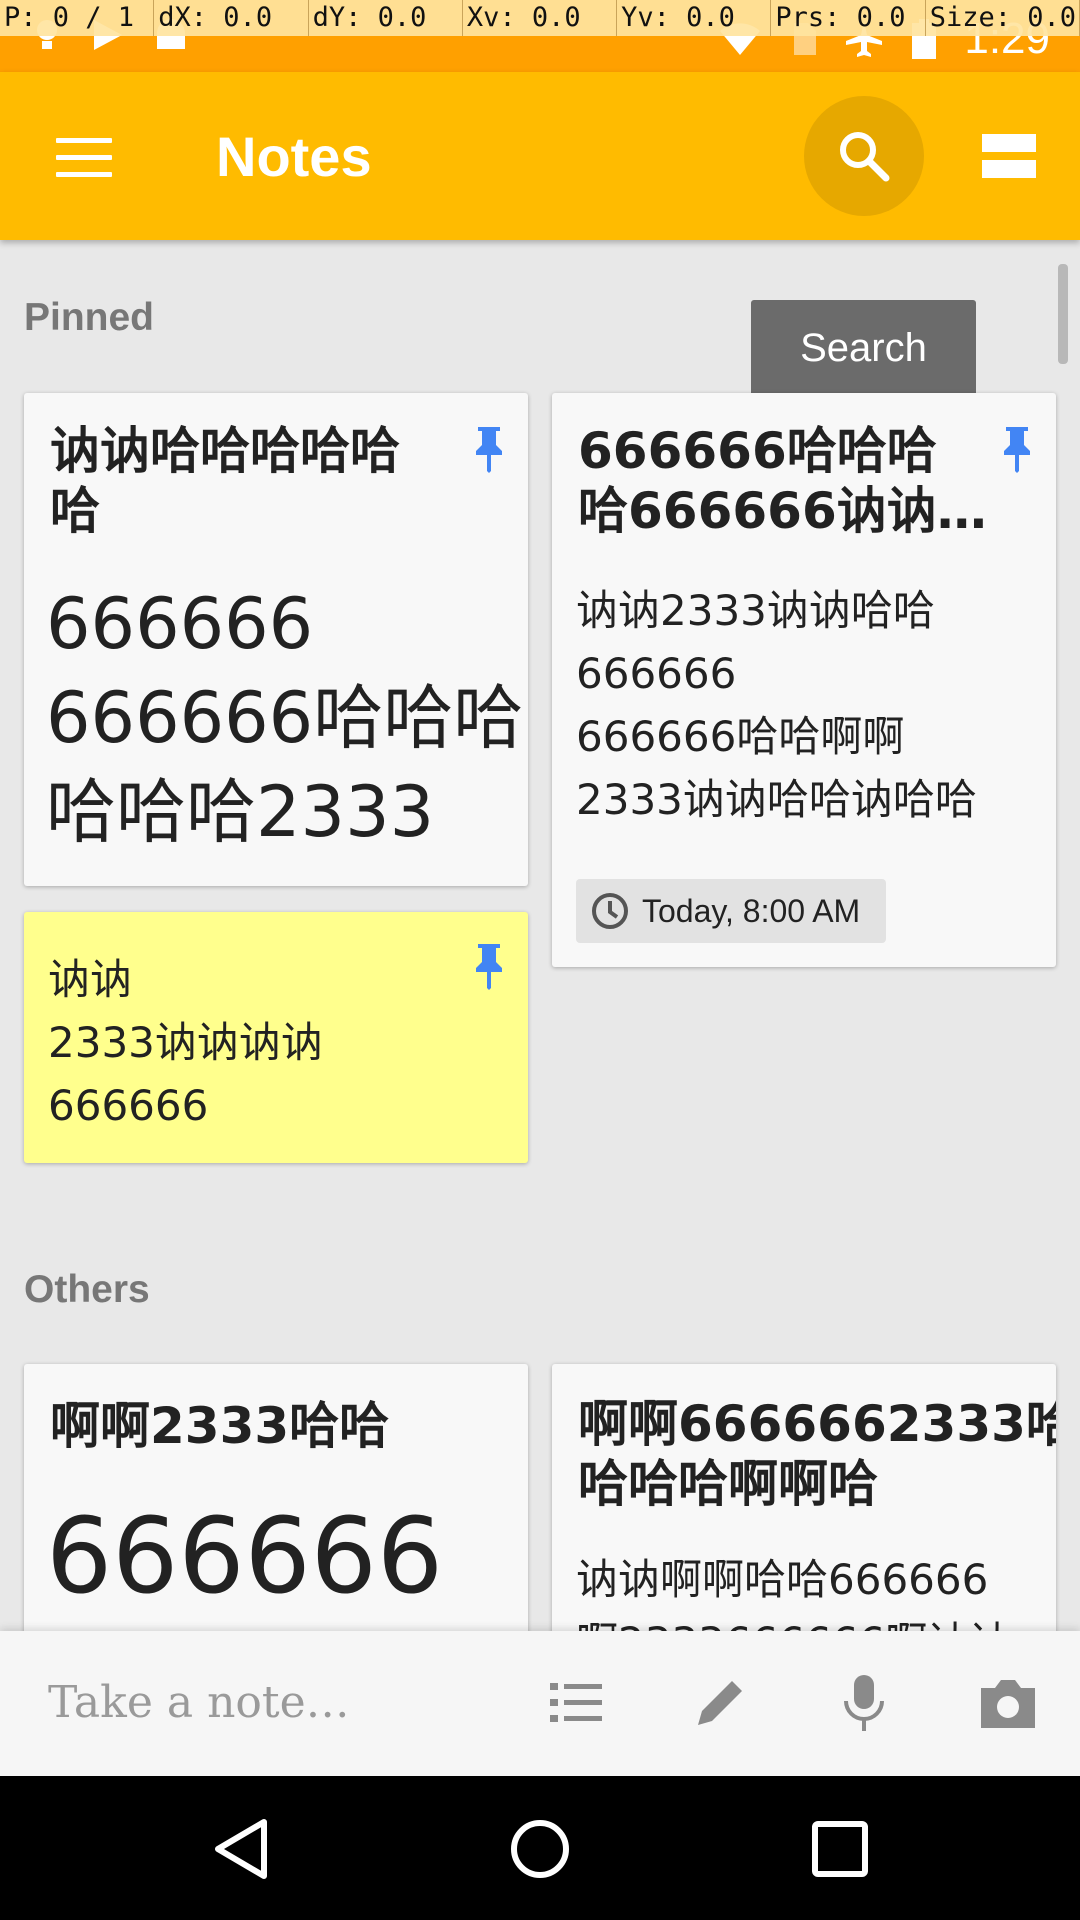 Image resolution: width=1080 pixels, height=1920 pixels. What do you see at coordinates (728, 1484) in the screenshot?
I see `note-title-line: 哈哈哈啊啊哈` at bounding box center [728, 1484].